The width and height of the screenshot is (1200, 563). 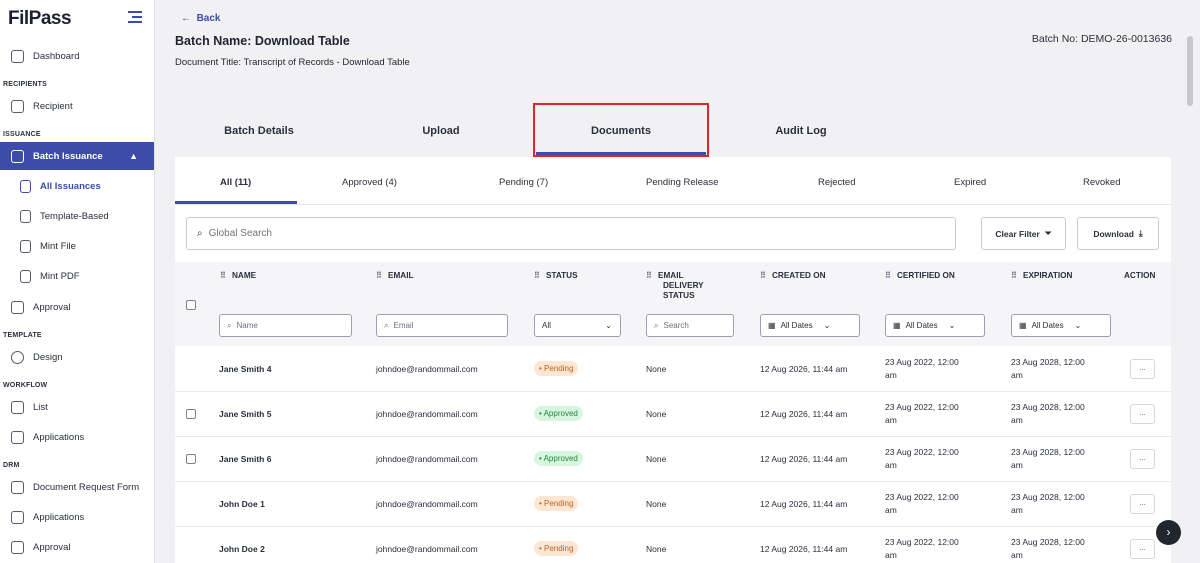 I want to click on sidebar-item-drm-applications: Applications, so click(x=77, y=517).